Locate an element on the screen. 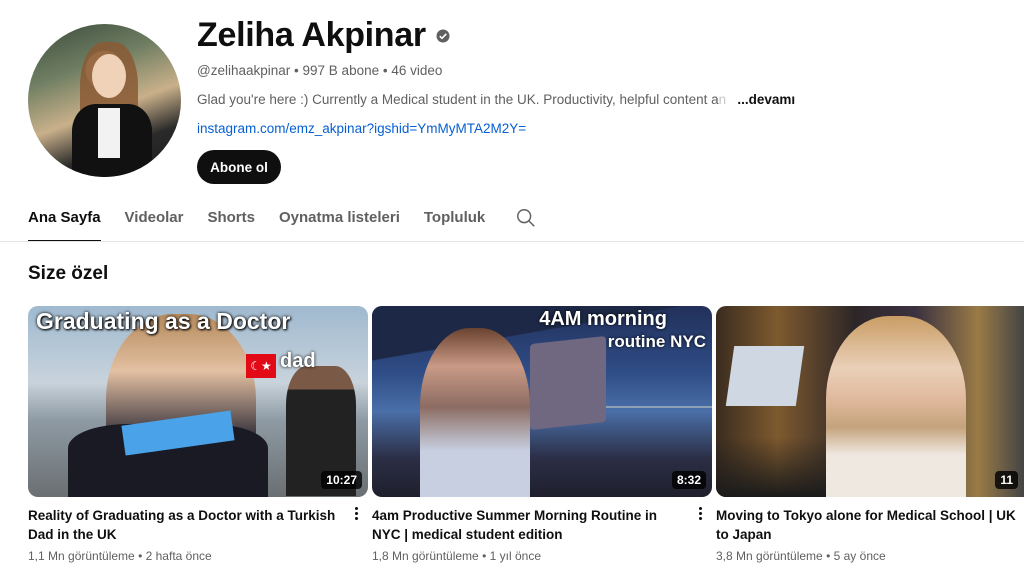  video-thumbnail: 4AM morning routine NYC 8:32 is located at coordinates (542, 401).